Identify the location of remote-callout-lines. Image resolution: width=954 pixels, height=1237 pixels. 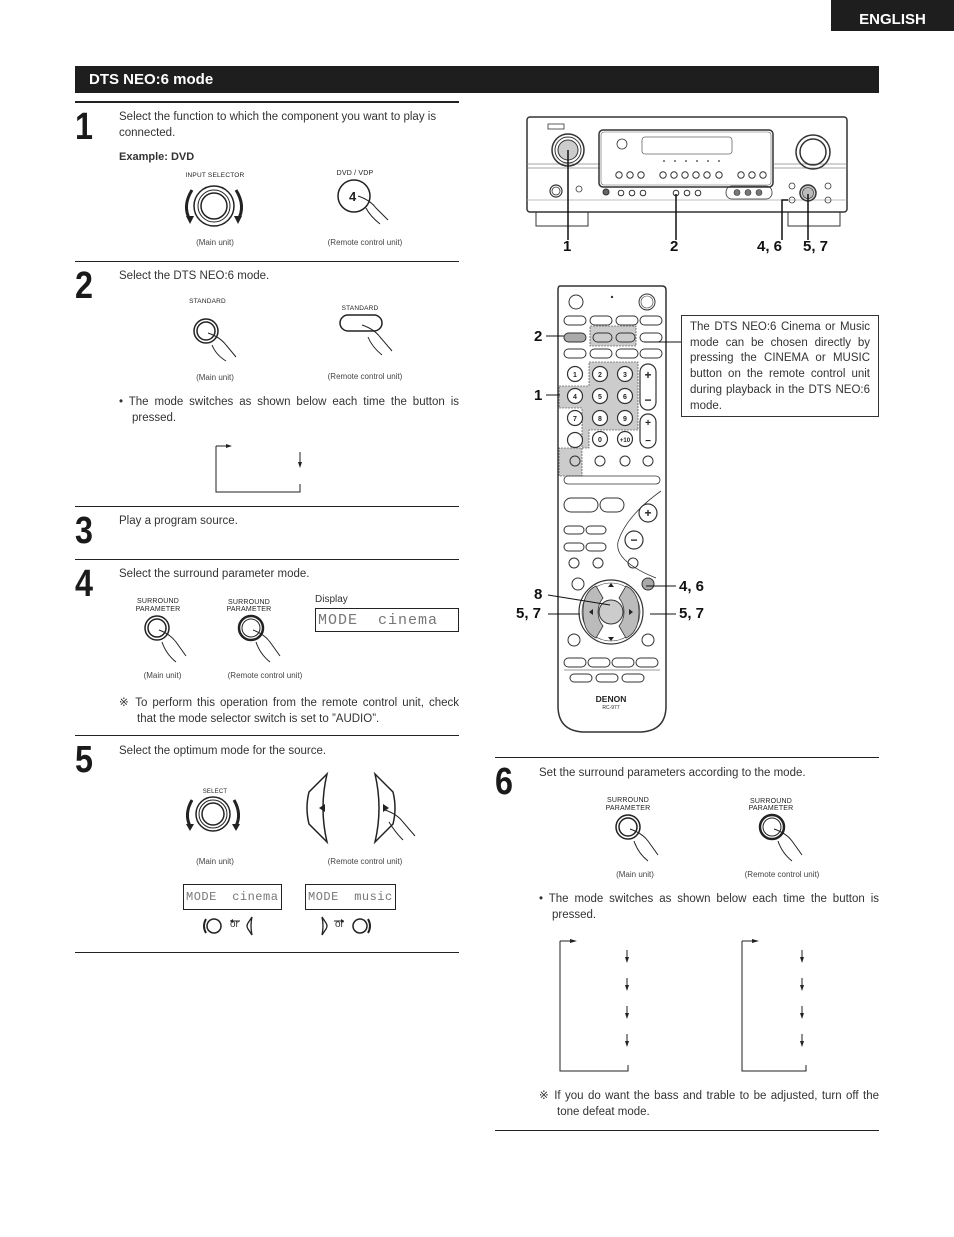
(613, 475).